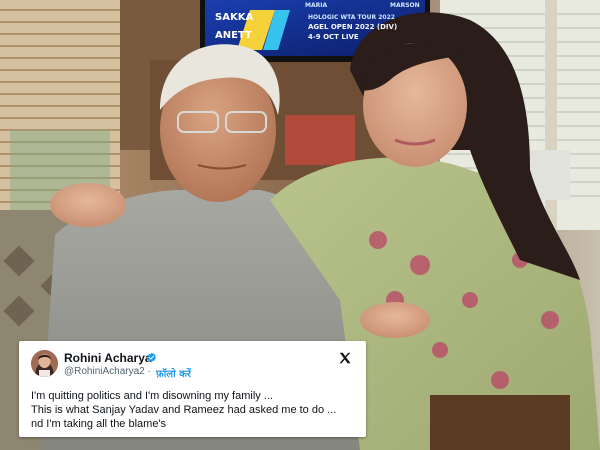 This screenshot has height=450, width=600. What do you see at coordinates (99, 424) in the screenshot?
I see `tweet-line-3: nd I'm taking all the blame's` at bounding box center [99, 424].